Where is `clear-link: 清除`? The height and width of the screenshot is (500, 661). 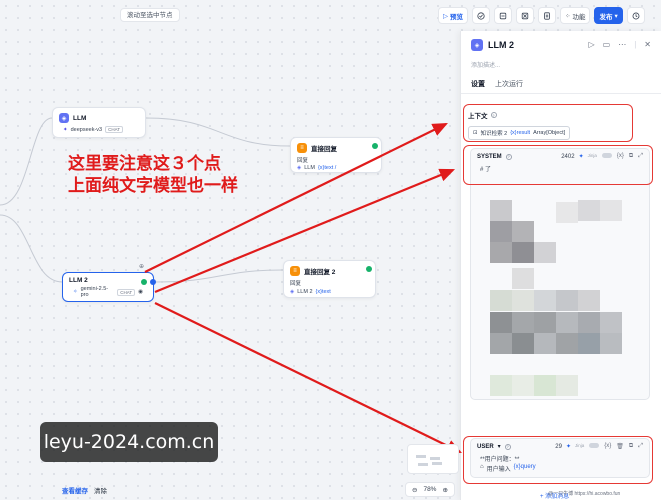
clear-link: 清除 is located at coordinates (100, 490).